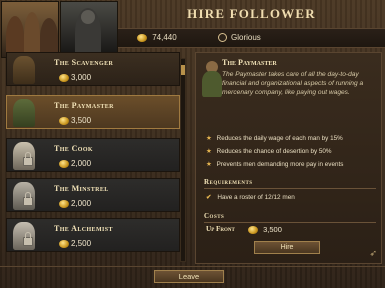 This screenshot has height=288, width=385. I want to click on list-scrollbar, so click(183, 160).